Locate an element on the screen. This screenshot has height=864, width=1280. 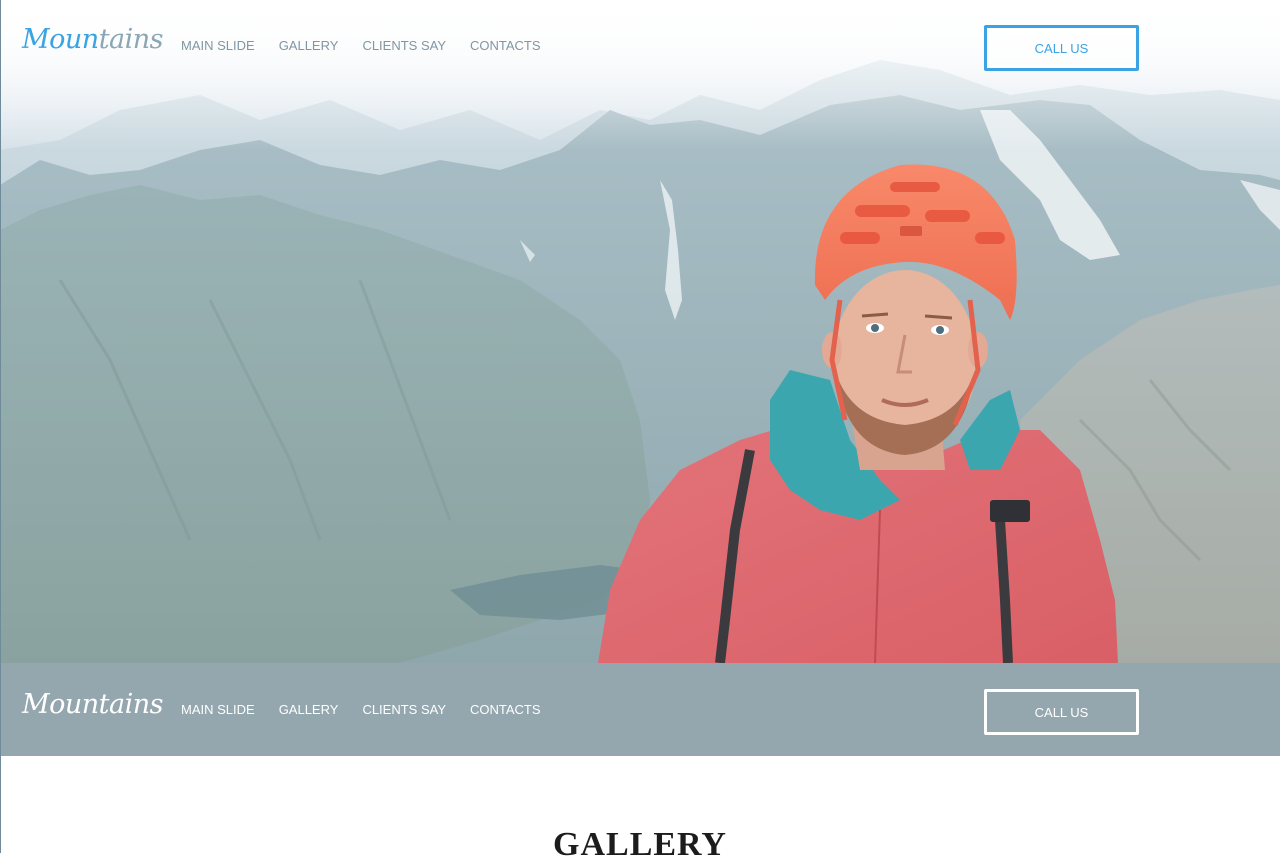
sticky-menu: MAIN SLIDE GALLERY CLIENTS SAY CONTACTS is located at coordinates (361, 709).